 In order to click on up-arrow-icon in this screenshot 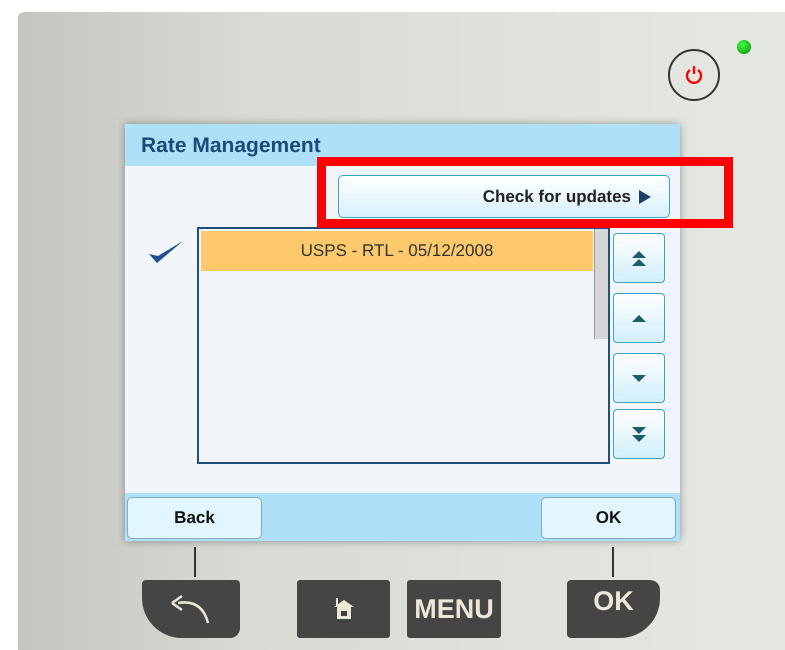, I will do `click(639, 318)`.